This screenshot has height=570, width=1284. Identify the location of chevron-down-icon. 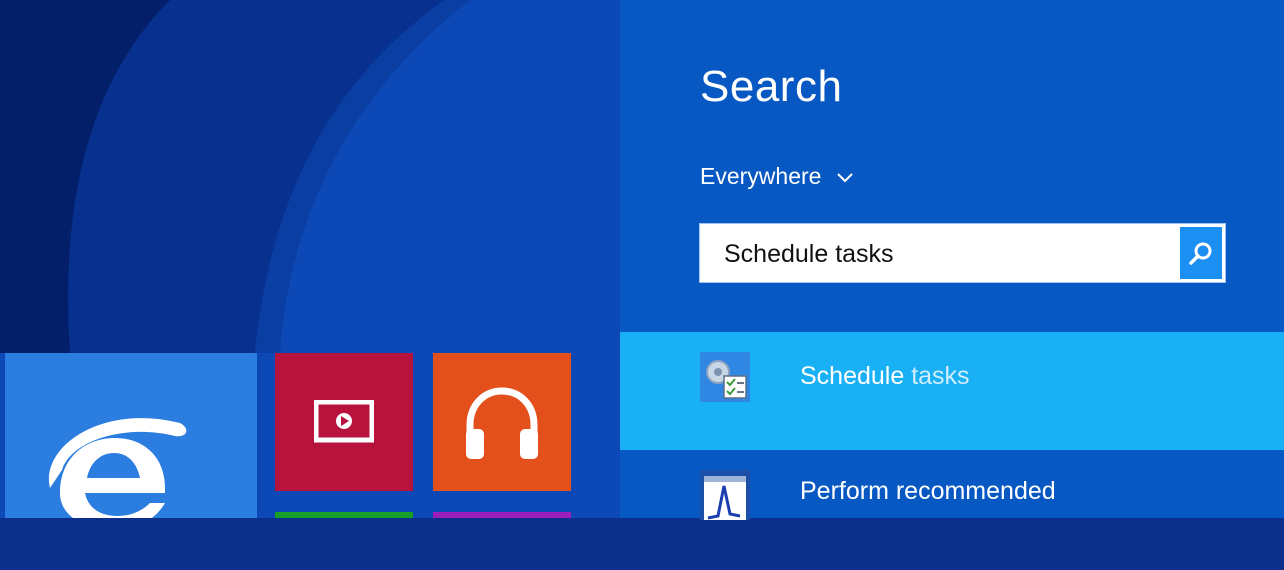
(845, 177).